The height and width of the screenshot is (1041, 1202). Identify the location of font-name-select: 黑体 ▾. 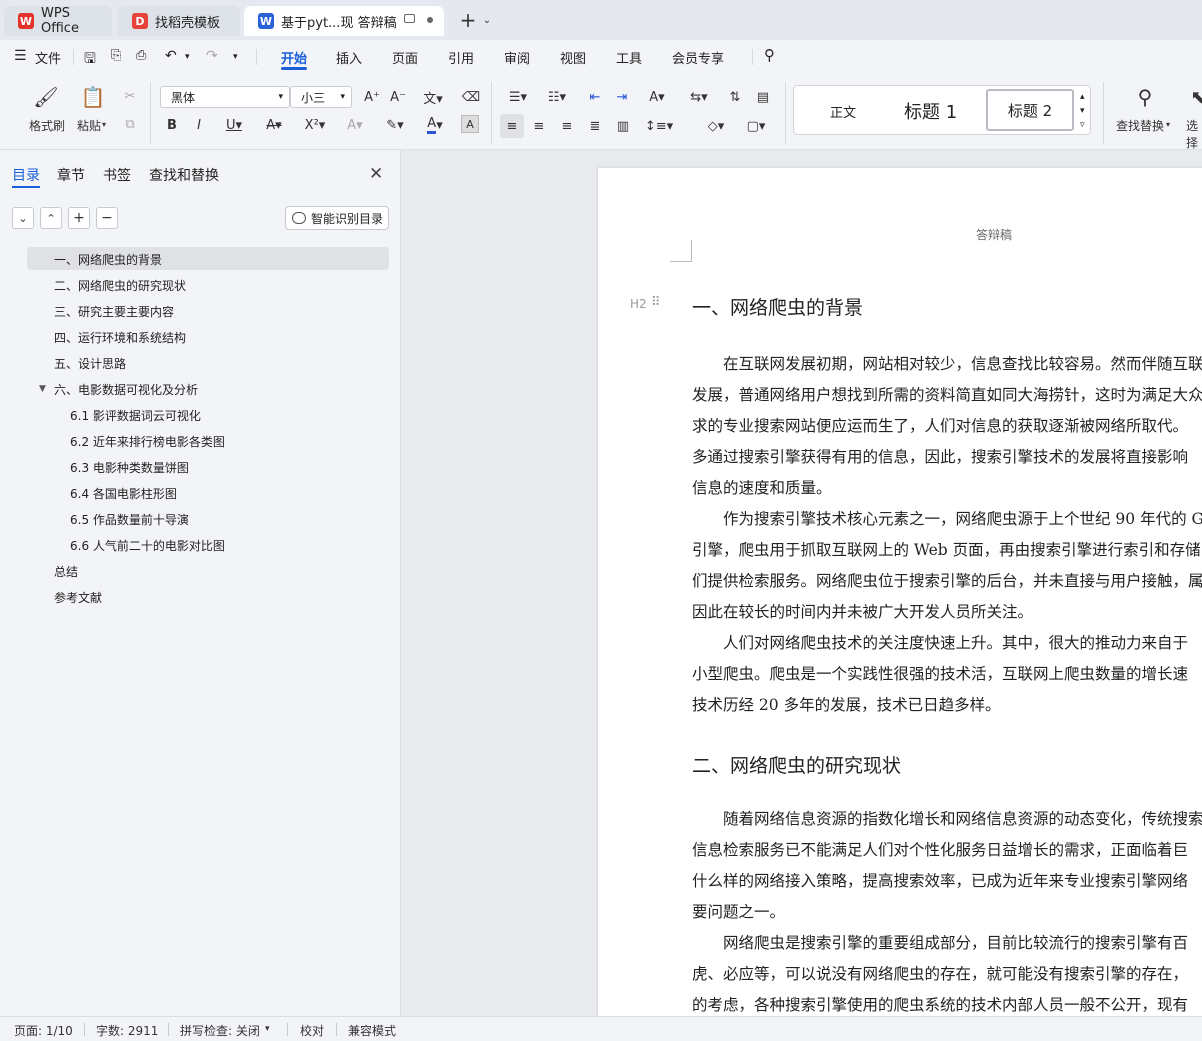
(225, 97).